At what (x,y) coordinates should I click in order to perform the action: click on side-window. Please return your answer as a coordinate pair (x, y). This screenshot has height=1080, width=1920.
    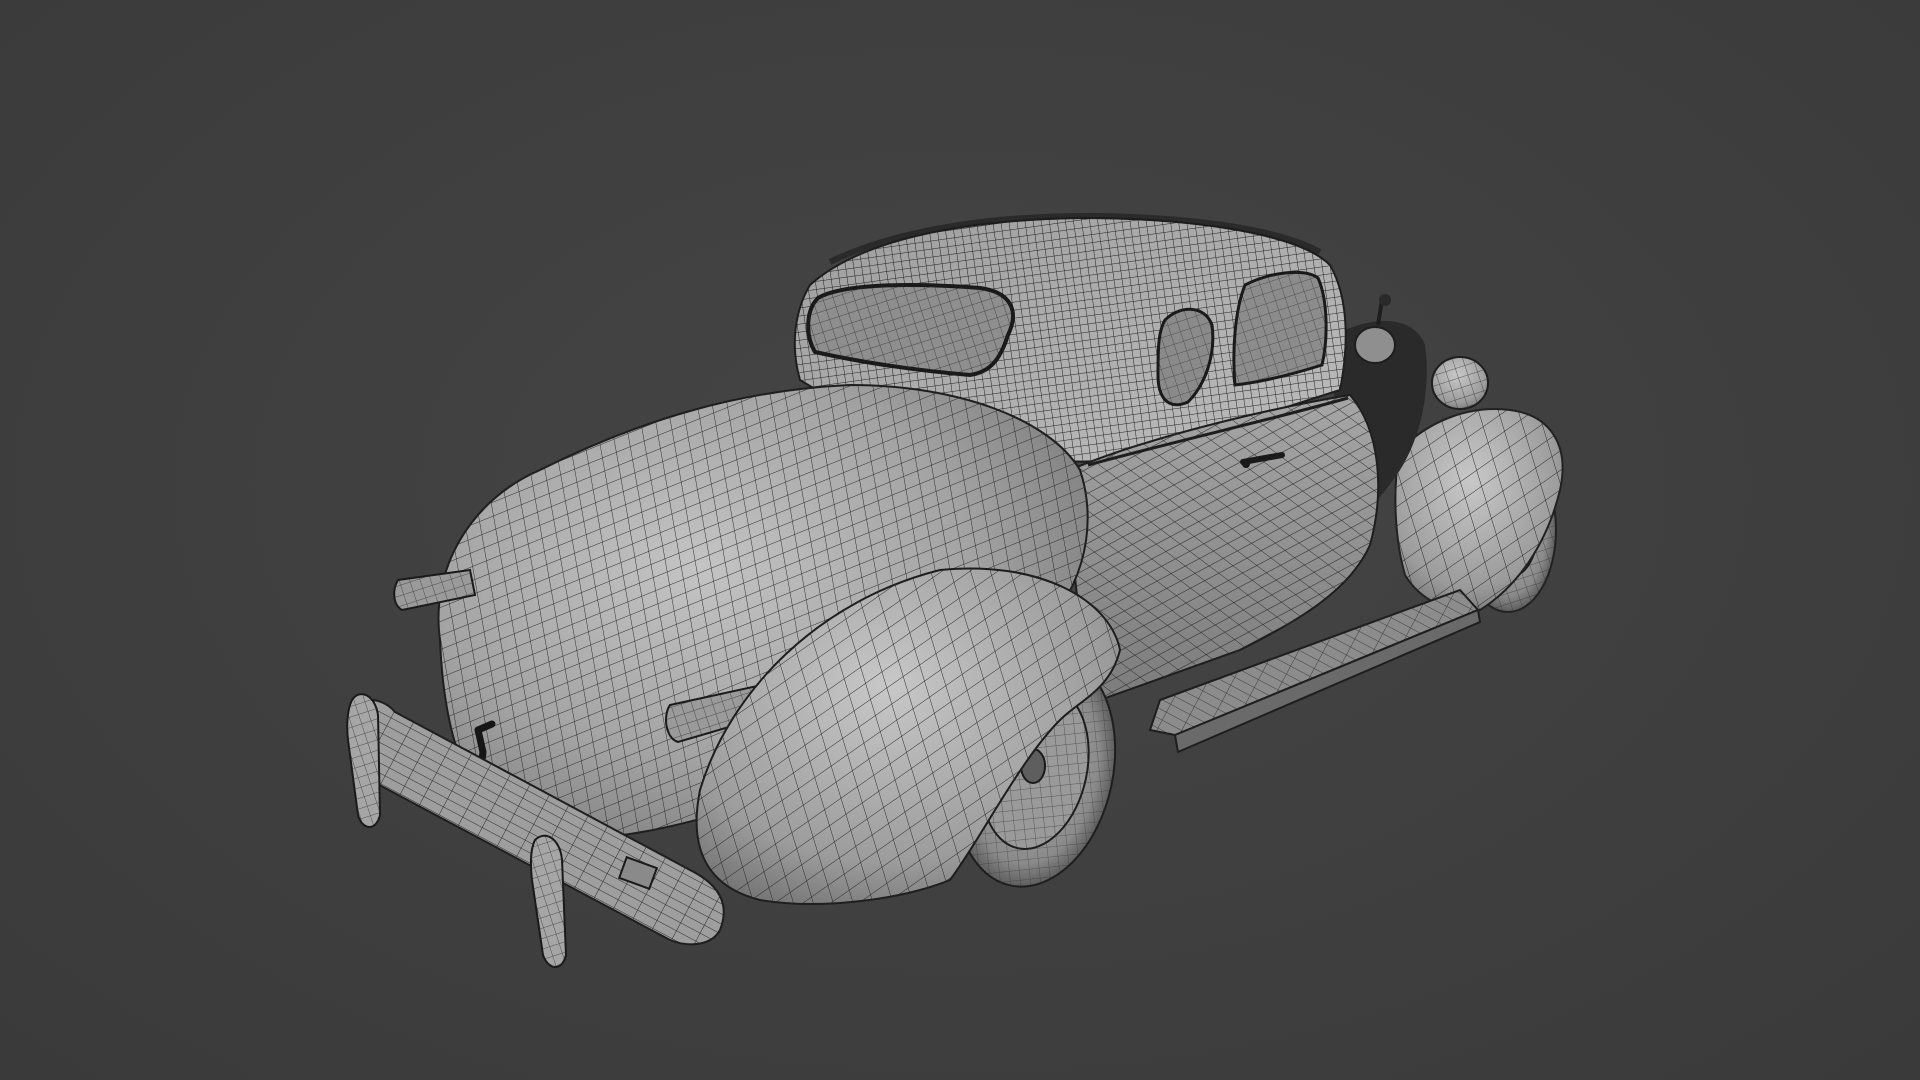
    Looking at the image, I should click on (1280, 328).